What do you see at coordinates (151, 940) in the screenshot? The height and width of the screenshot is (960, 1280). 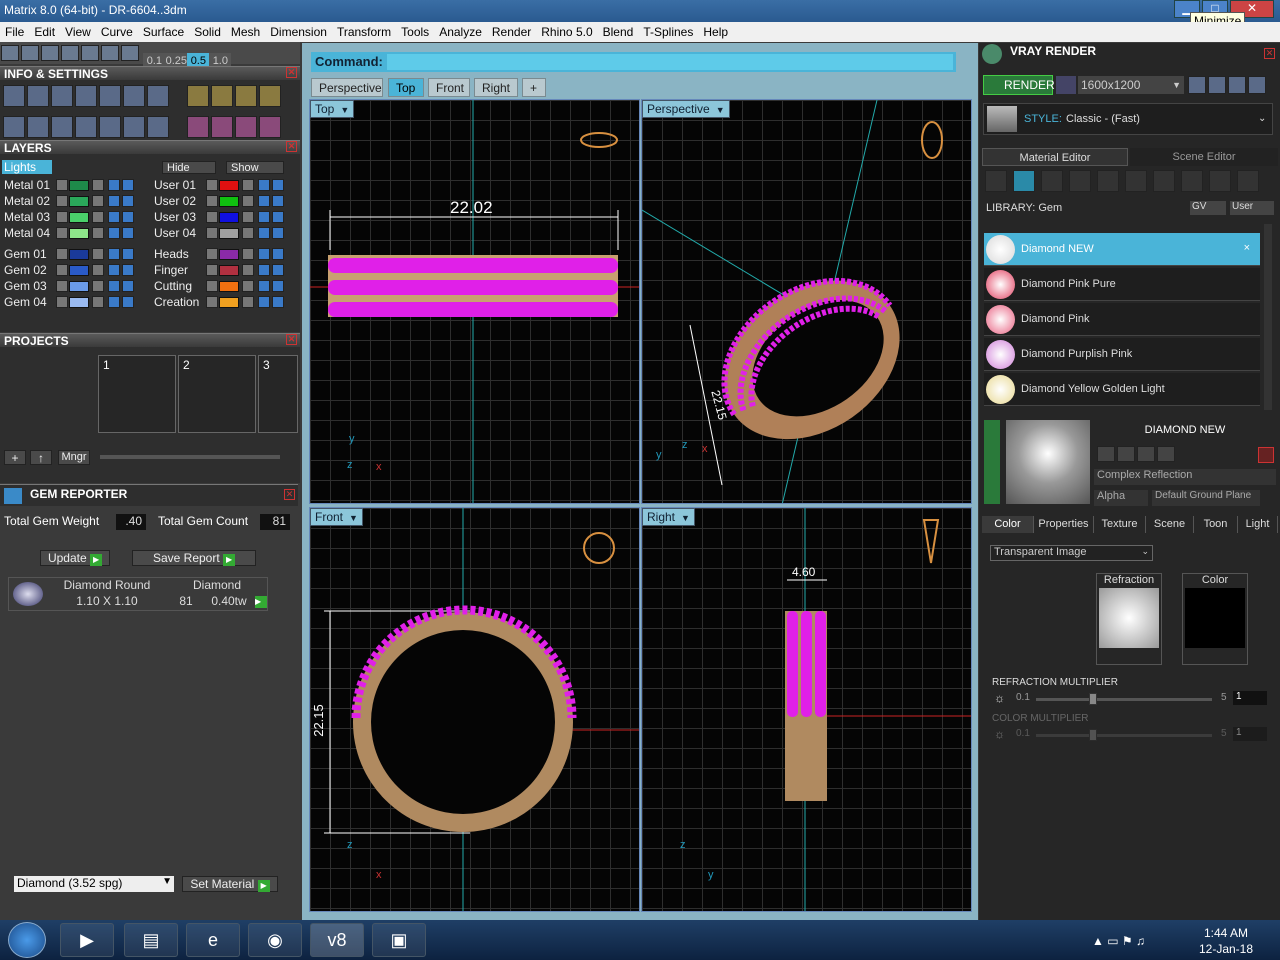 I see `file-explorer-icon: ▤` at bounding box center [151, 940].